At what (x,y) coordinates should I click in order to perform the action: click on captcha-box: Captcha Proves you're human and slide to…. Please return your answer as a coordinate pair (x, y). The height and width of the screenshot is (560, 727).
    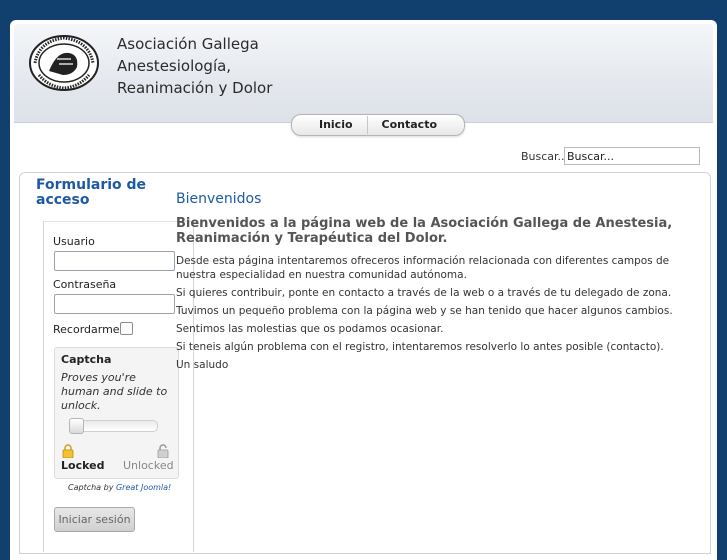
    Looking at the image, I should click on (116, 413).